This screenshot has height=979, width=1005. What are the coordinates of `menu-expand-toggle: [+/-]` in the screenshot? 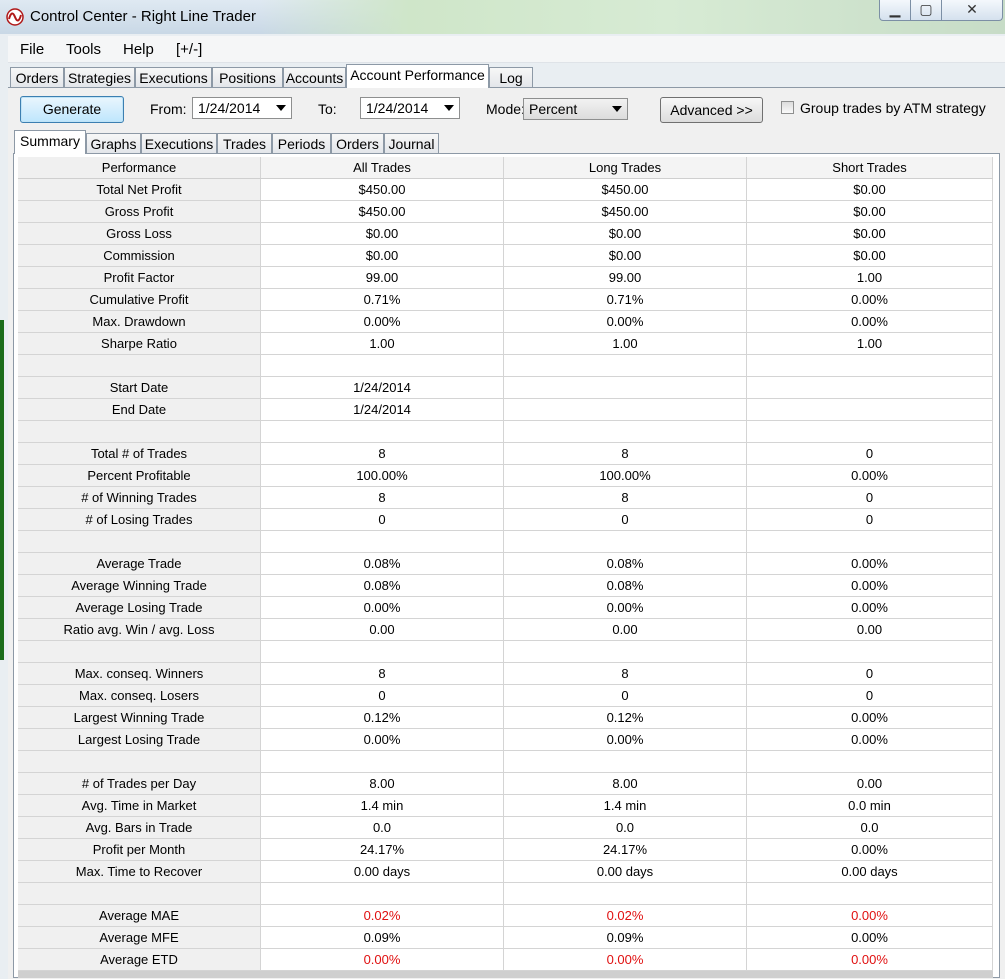 It's located at (189, 49).